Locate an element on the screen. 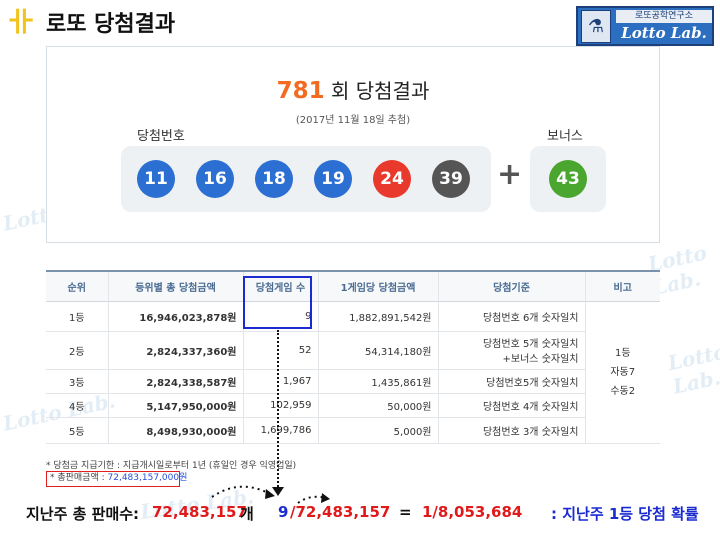  fraction-denominator: /72,483,157 is located at coordinates (340, 512).